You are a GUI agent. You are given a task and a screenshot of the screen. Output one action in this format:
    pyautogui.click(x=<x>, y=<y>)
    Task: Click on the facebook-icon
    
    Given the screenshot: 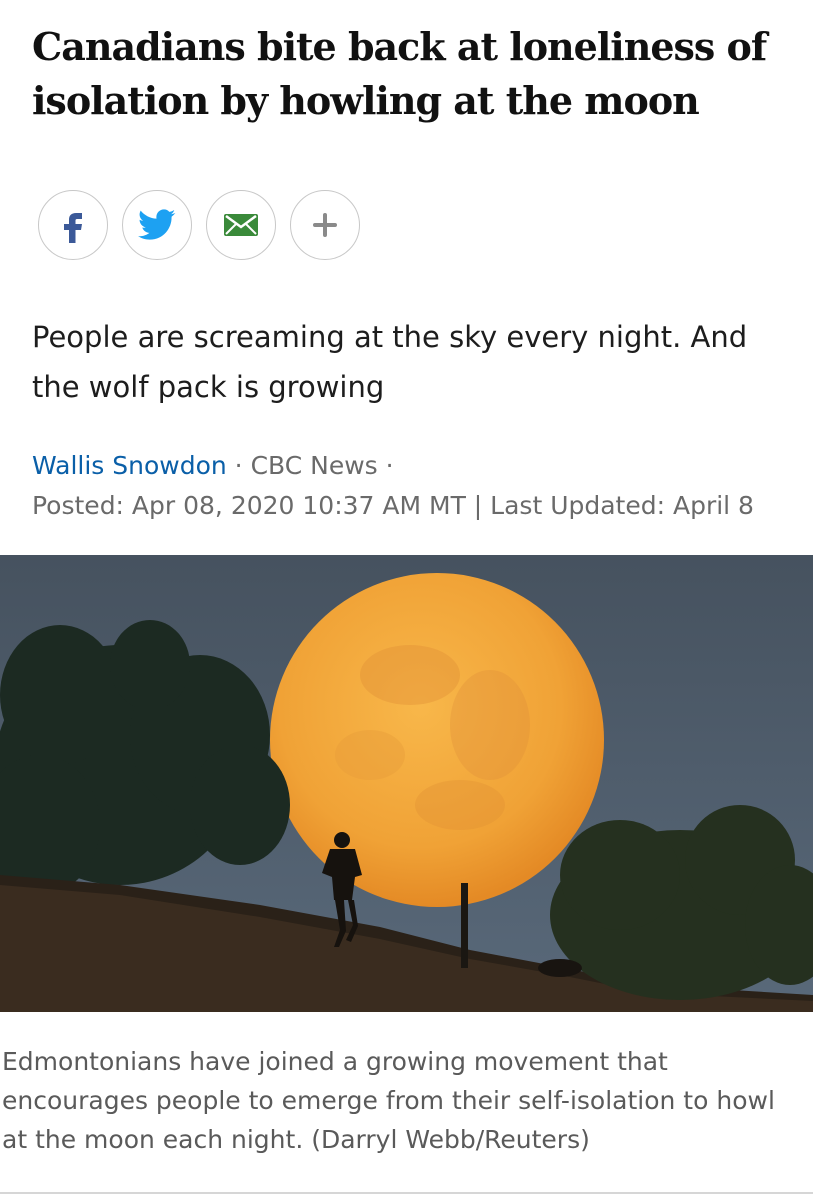 What is the action you would take?
    pyautogui.click(x=73, y=228)
    